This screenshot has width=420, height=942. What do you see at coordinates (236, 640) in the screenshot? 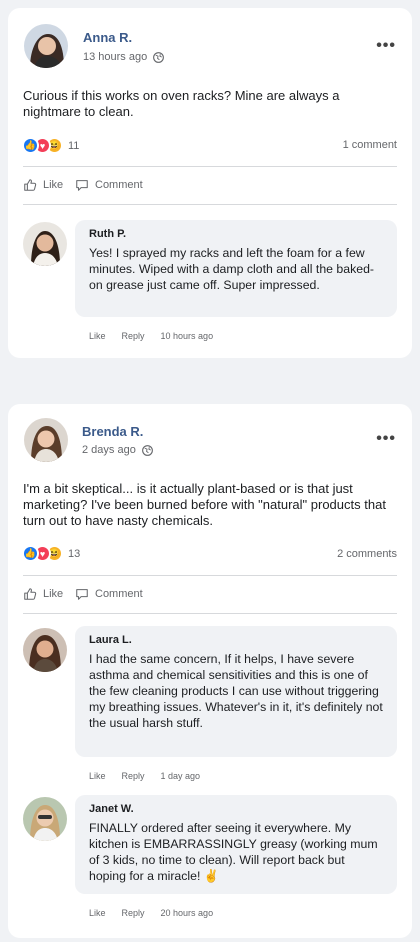
I see `commenter-name: Laura L.` at bounding box center [236, 640].